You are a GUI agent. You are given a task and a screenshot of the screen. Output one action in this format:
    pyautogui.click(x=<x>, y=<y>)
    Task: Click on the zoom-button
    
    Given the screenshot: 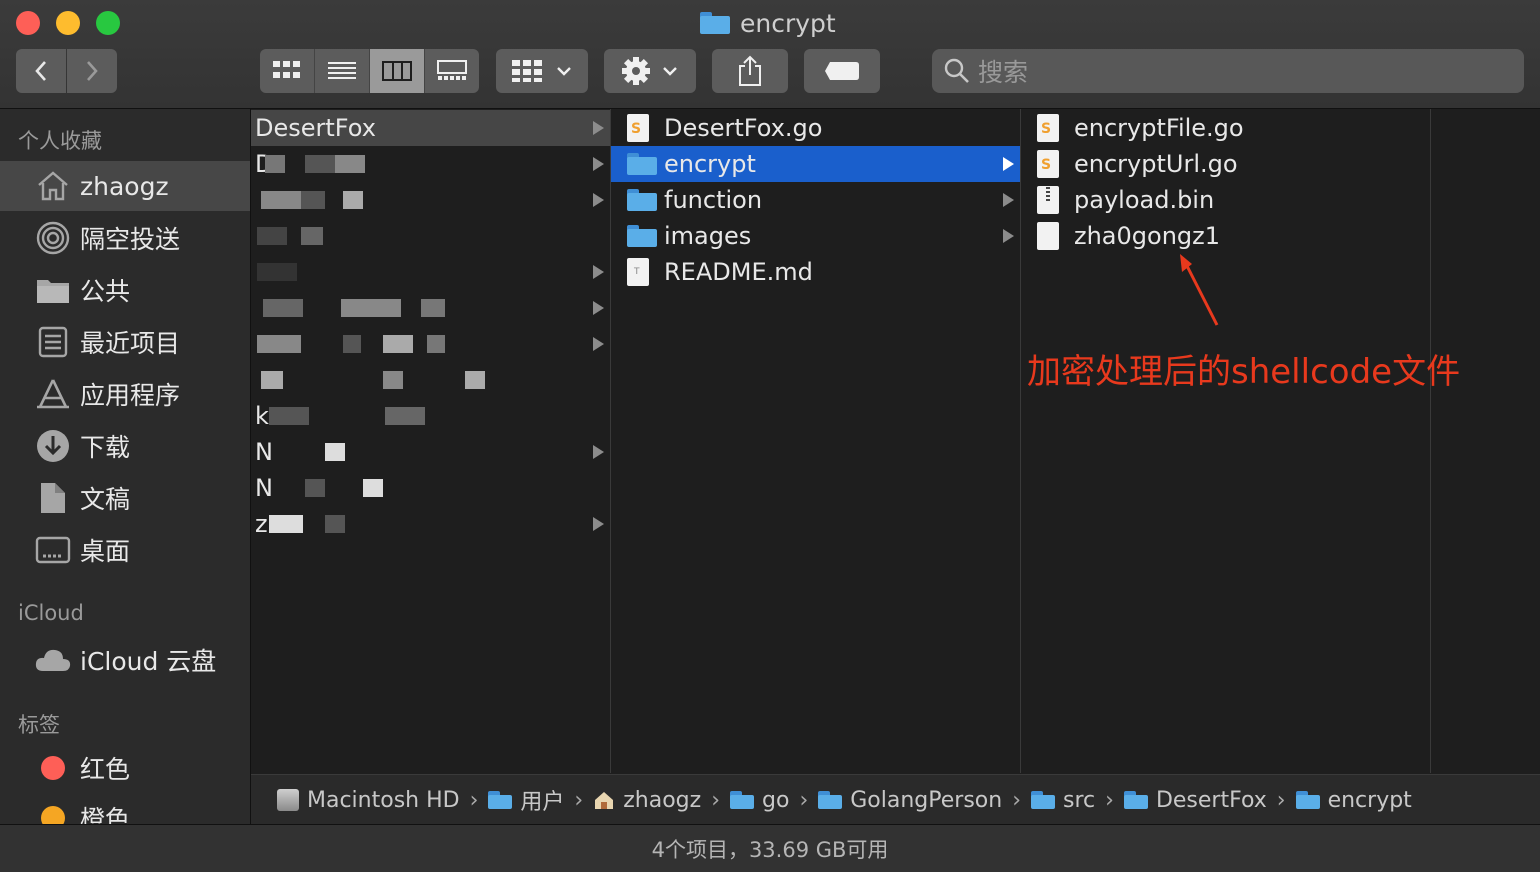 What is the action you would take?
    pyautogui.click(x=108, y=23)
    